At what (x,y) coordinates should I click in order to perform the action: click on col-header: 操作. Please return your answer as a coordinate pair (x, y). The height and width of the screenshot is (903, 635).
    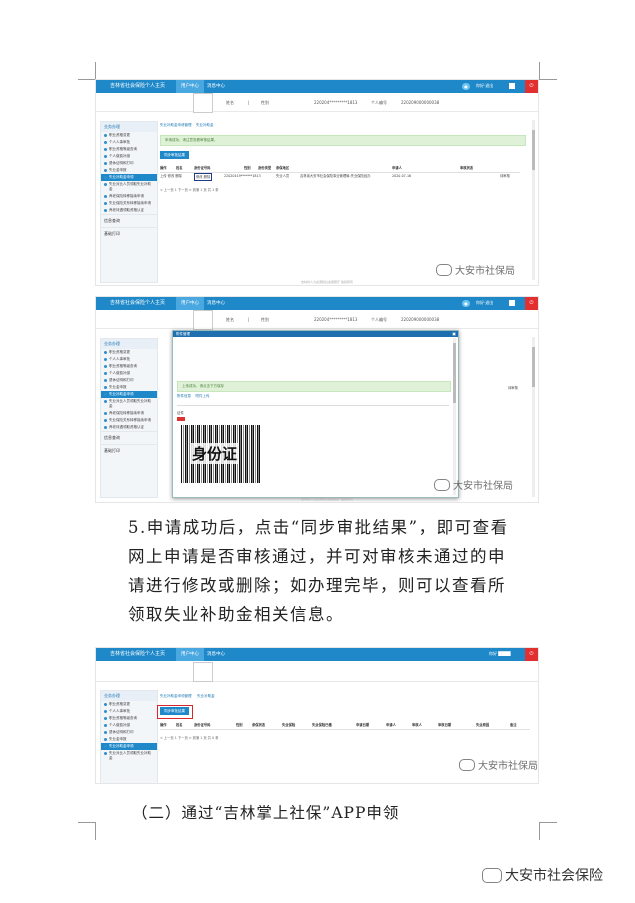
    Looking at the image, I should click on (163, 168).